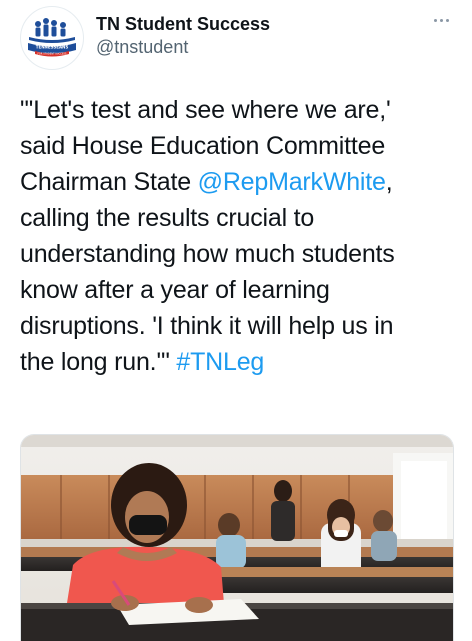  I want to click on tweet-line: the long run.'" #TNLeg, so click(240, 362).